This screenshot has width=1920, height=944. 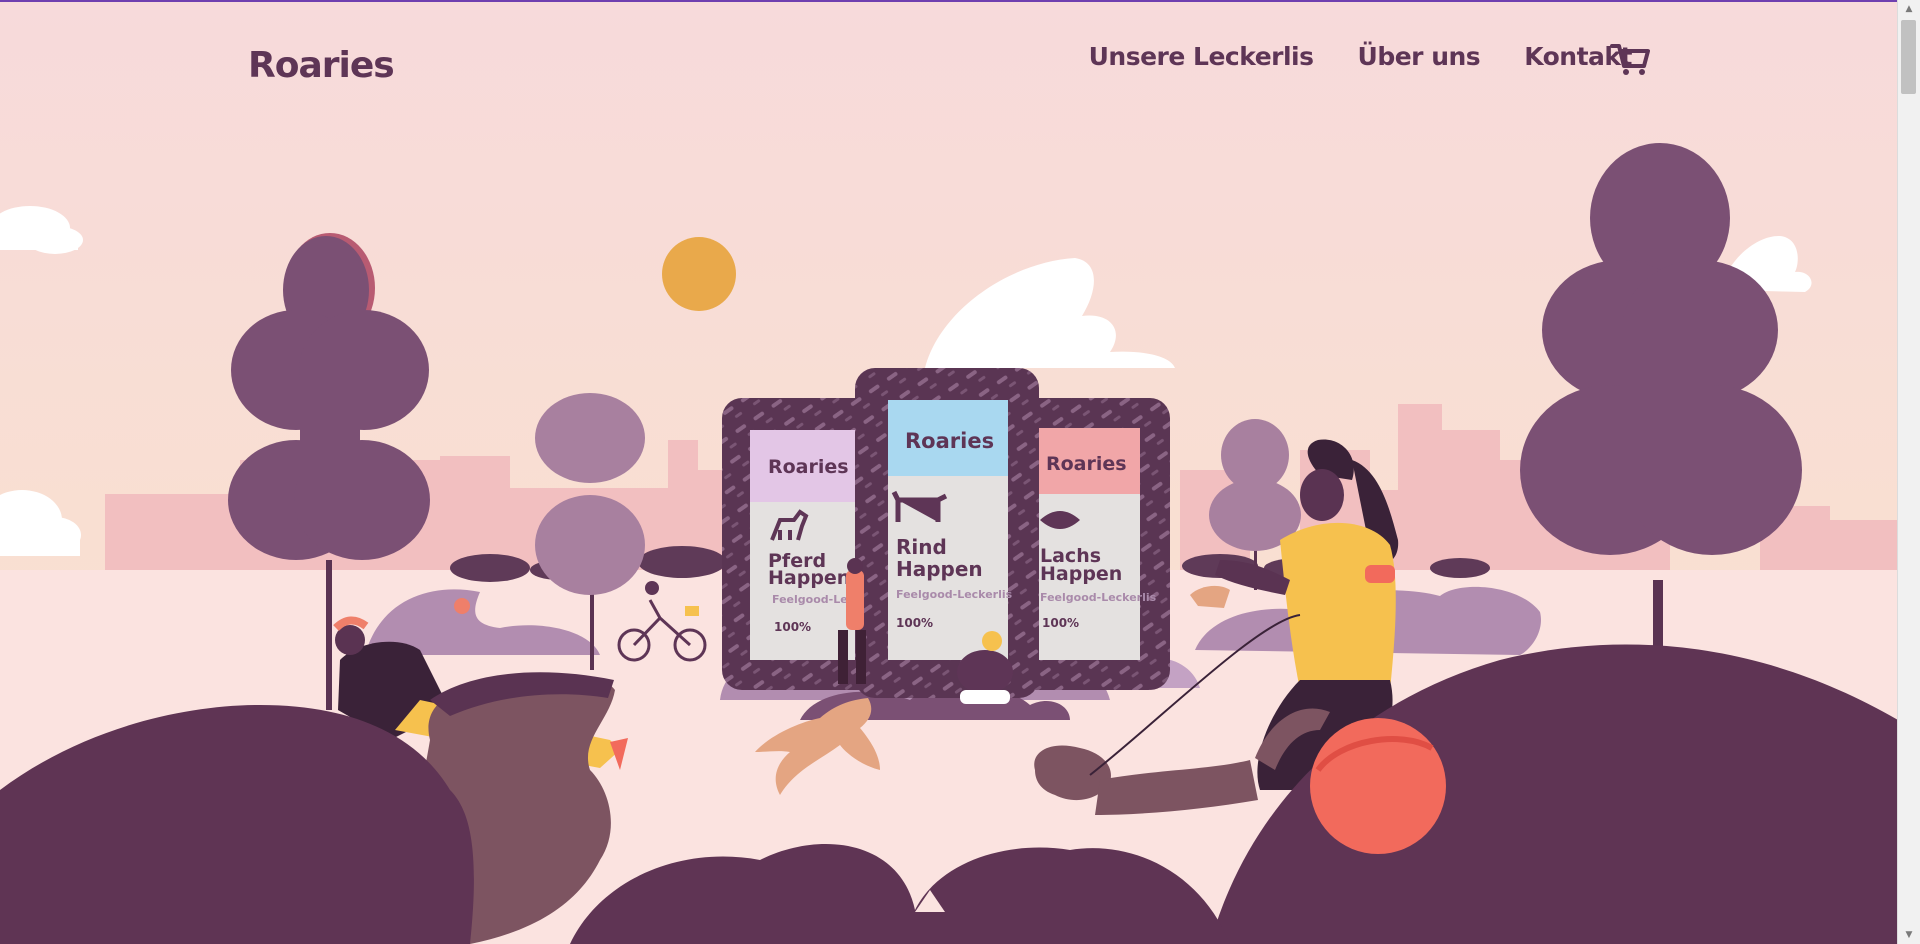 What do you see at coordinates (1909, 935) in the screenshot?
I see `scroll-down-arrow-icon: ▼` at bounding box center [1909, 935].